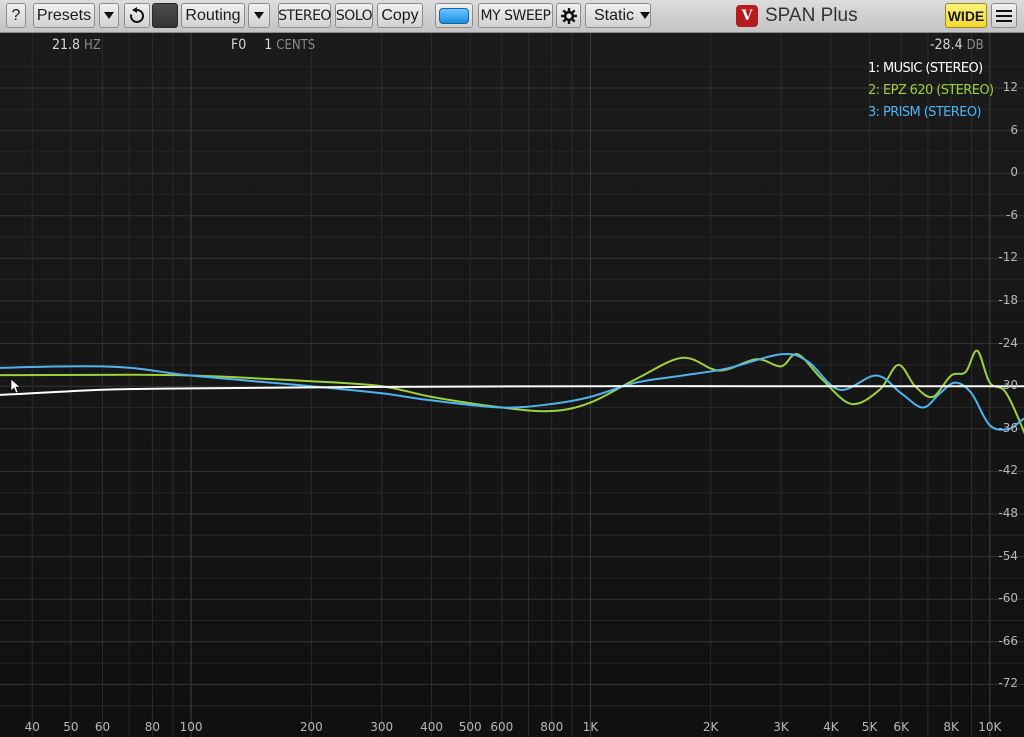 Image resolution: width=1024 pixels, height=737 pixels. I want to click on y-tick-label: 6, so click(1014, 129).